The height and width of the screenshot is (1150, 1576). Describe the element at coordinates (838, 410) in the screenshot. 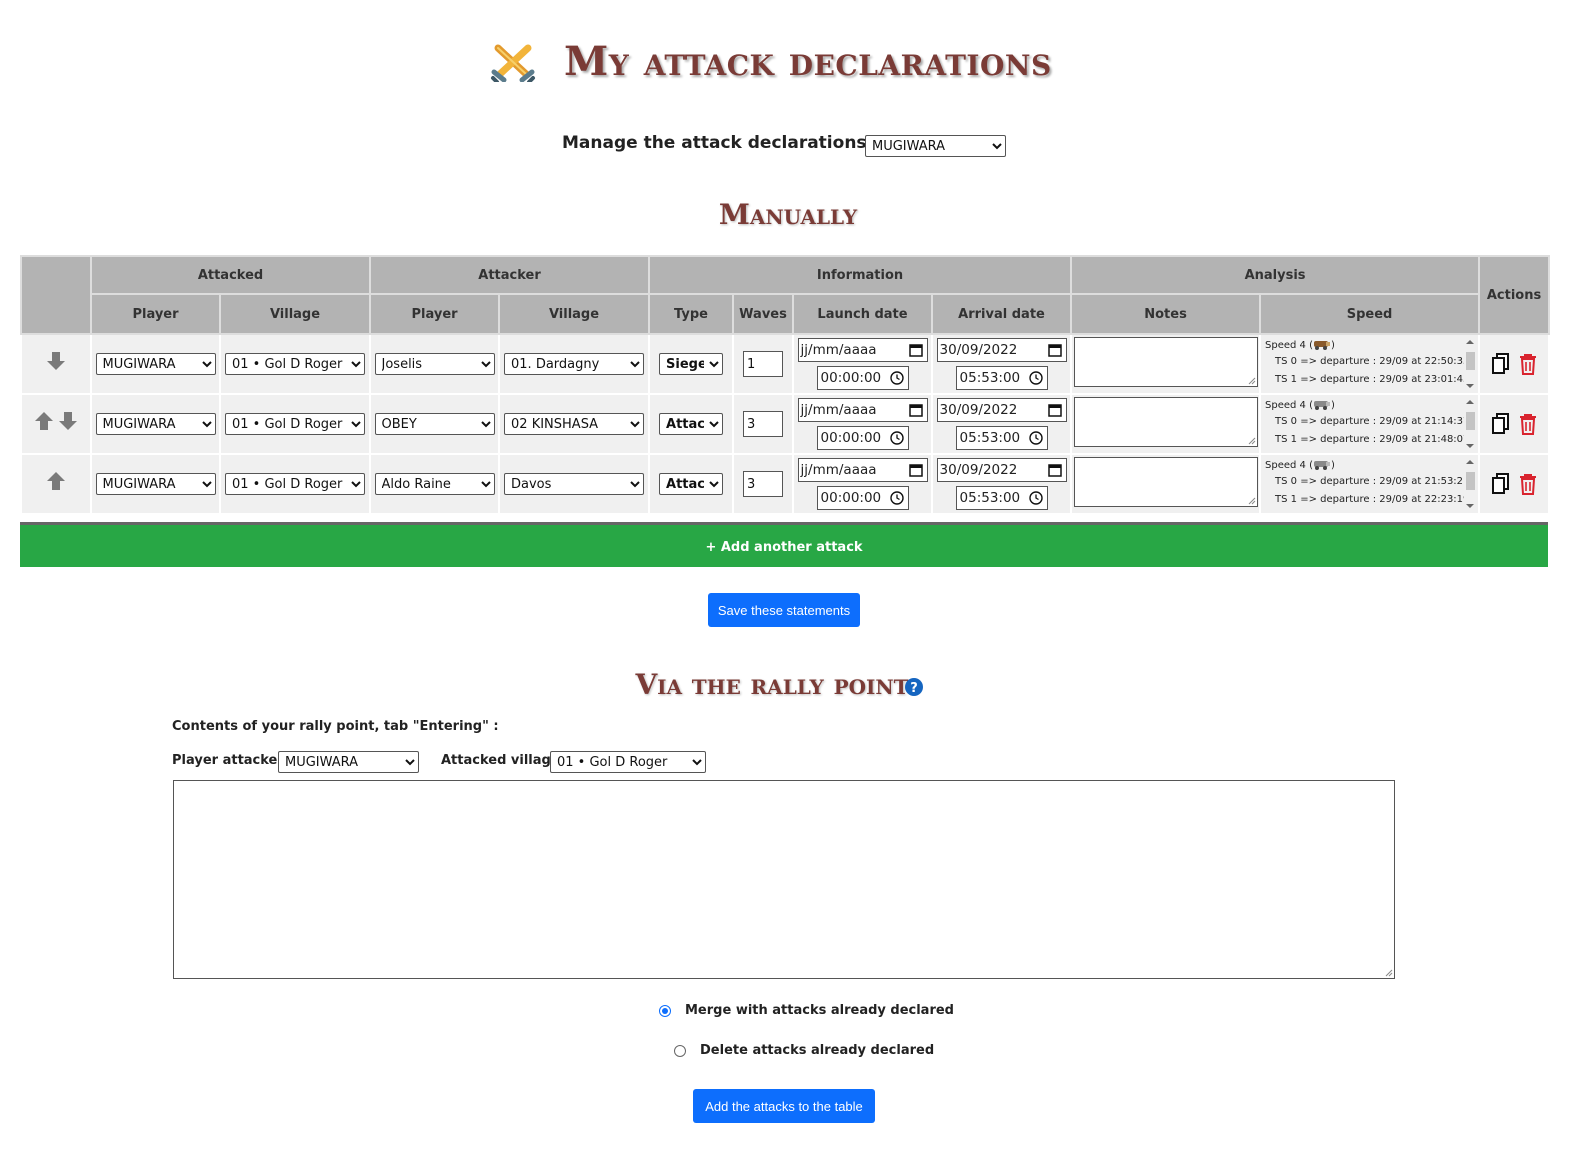

I see `launch-date-value: jj/mm/aaaa` at that location.